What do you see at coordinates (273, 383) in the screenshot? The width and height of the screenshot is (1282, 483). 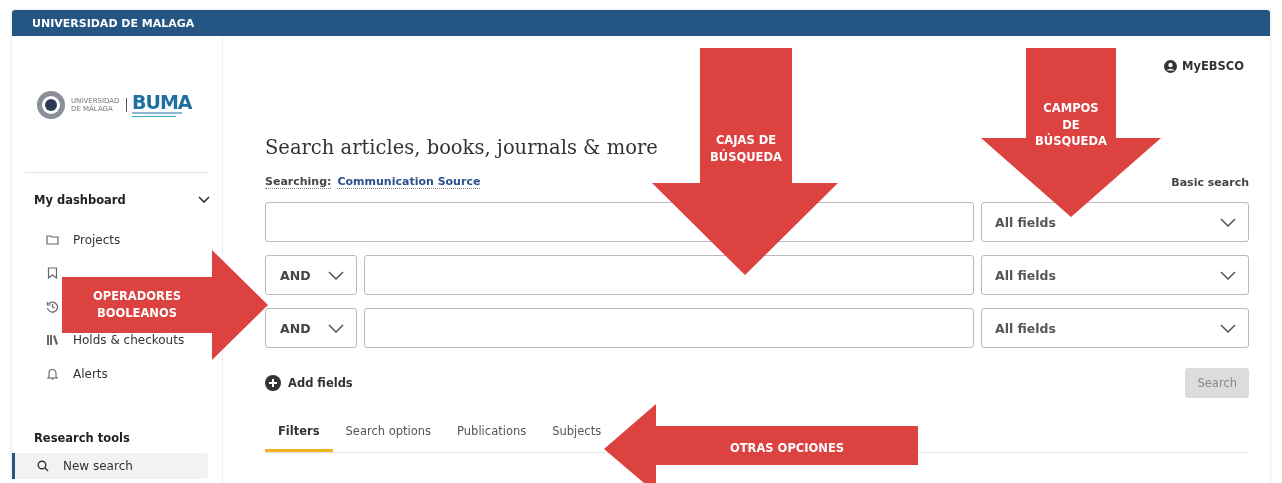 I see `plus-circle-icon` at bounding box center [273, 383].